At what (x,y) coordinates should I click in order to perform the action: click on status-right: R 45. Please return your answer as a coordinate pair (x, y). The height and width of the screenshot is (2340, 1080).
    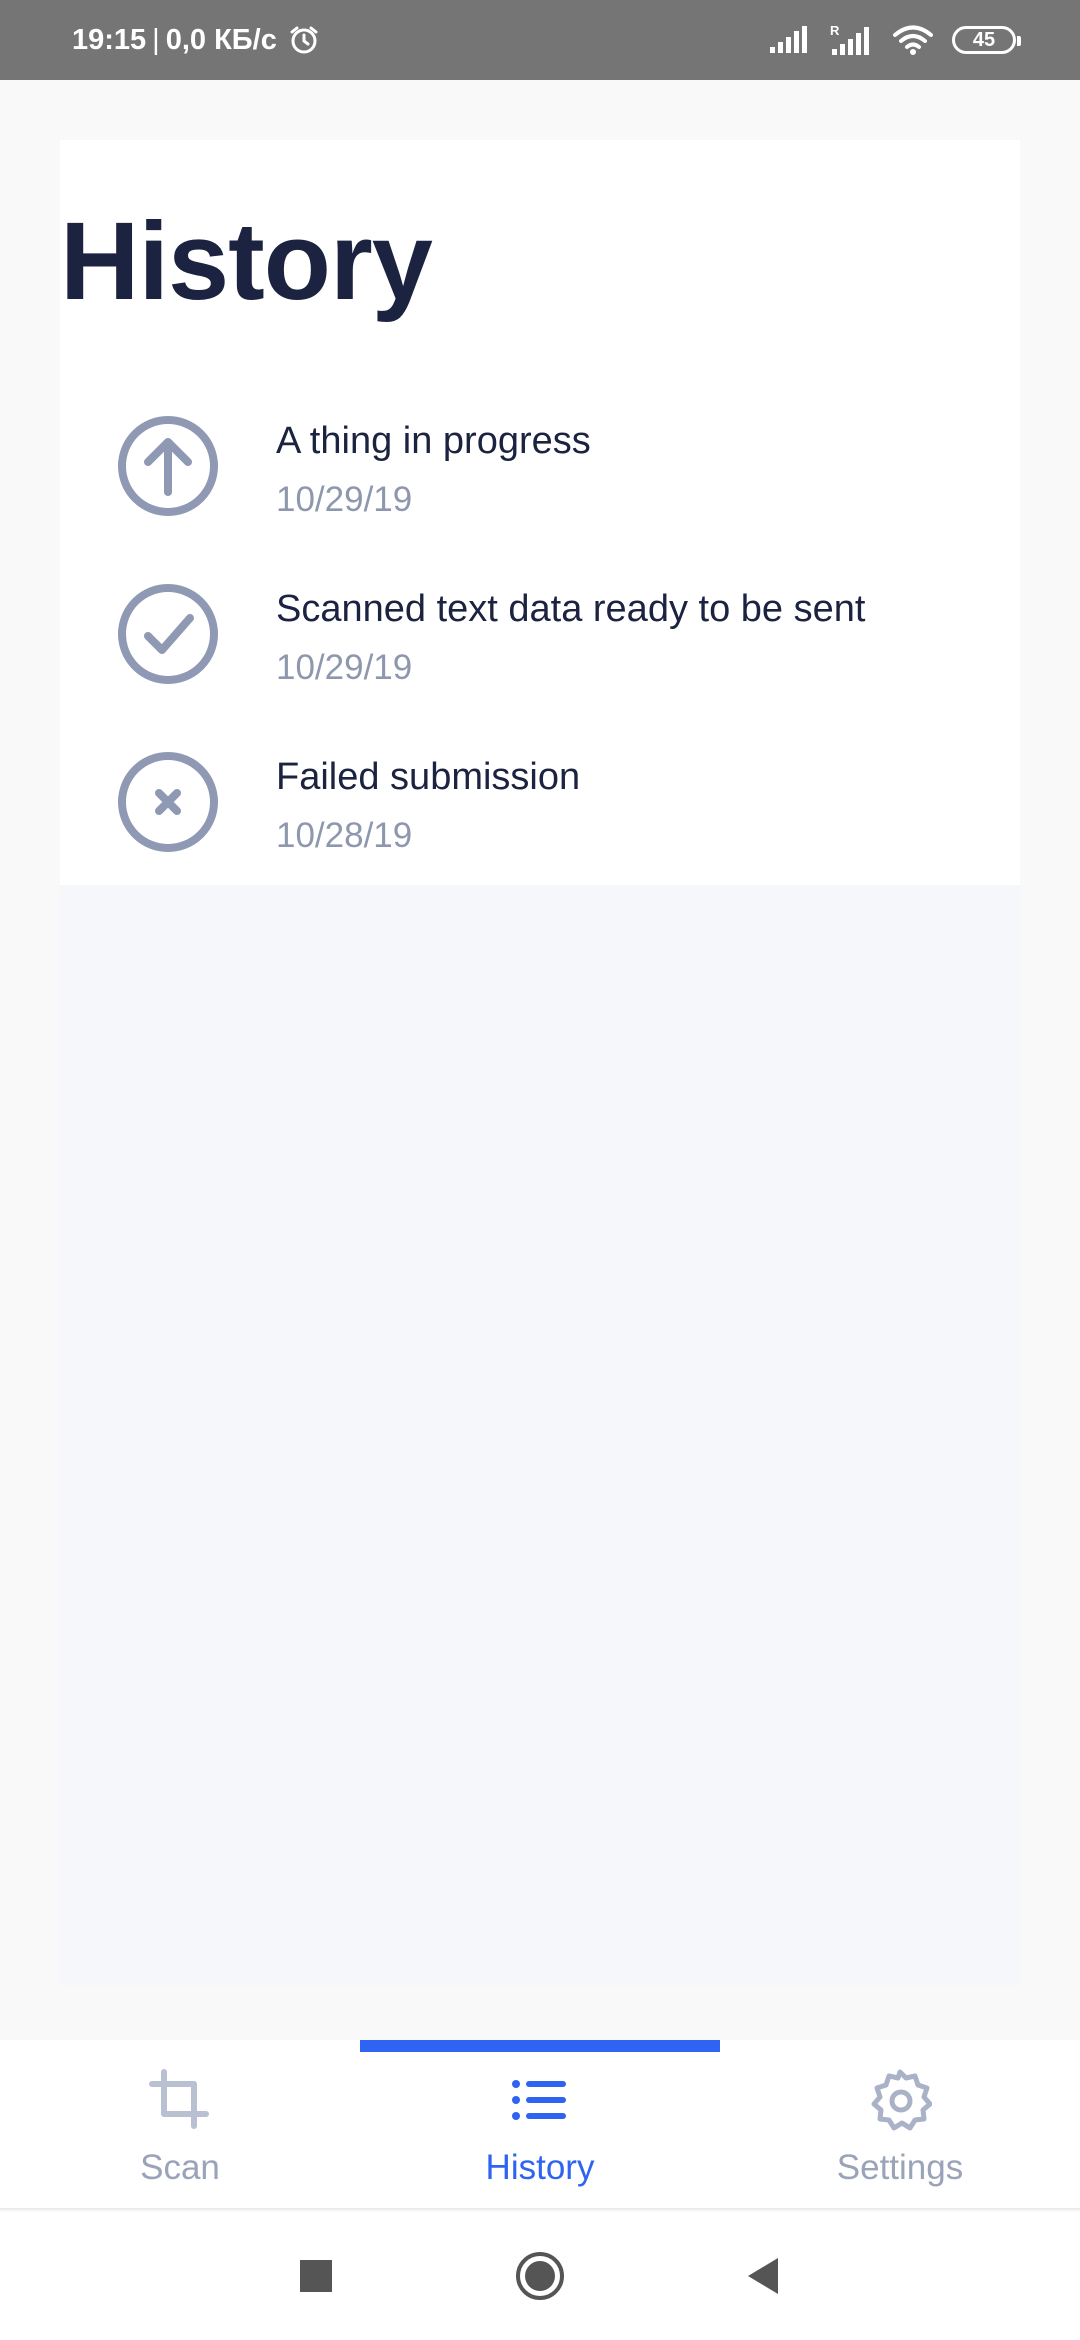
    Looking at the image, I should click on (894, 40).